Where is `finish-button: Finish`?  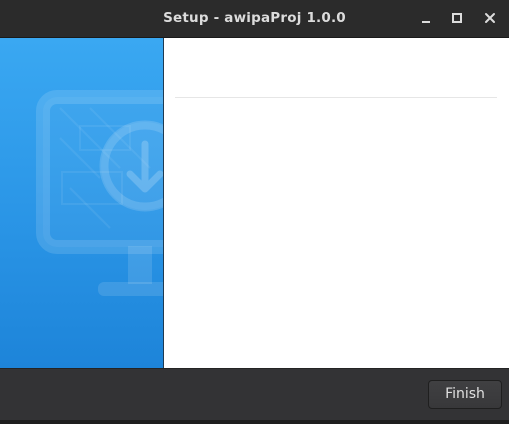
finish-button: Finish is located at coordinates (465, 394).